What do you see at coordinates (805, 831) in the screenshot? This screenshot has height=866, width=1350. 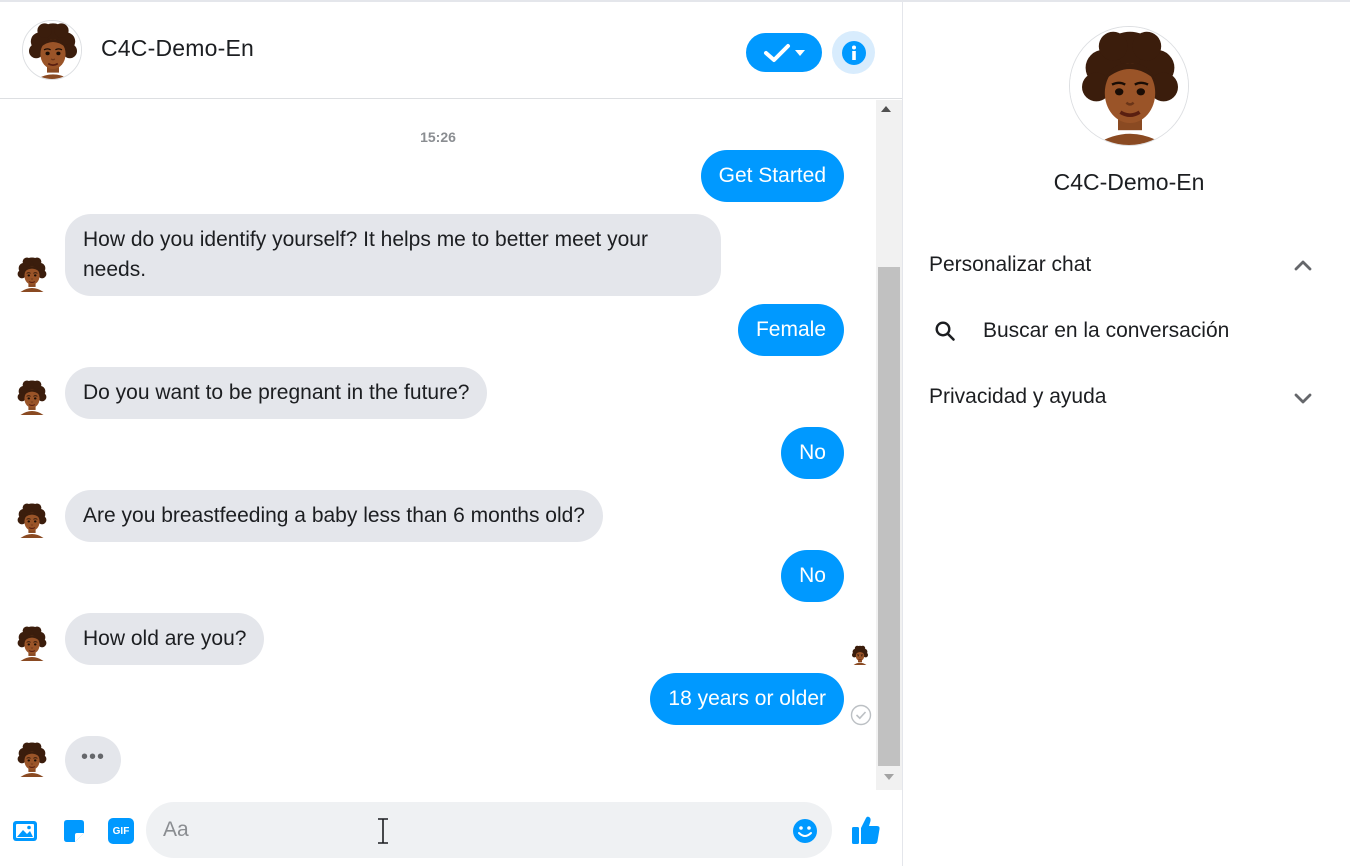 I see `emoji-icon` at bounding box center [805, 831].